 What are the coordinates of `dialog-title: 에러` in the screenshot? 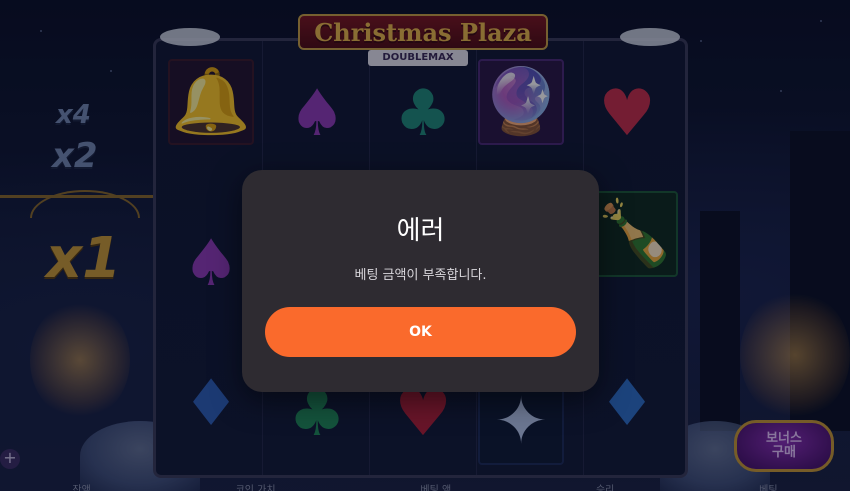 It's located at (420, 231).